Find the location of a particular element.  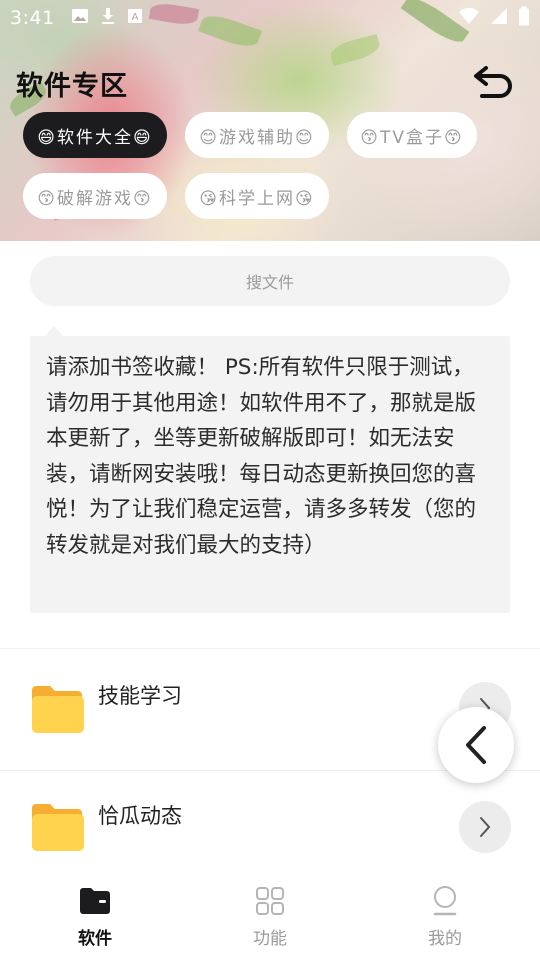

back-button is located at coordinates (494, 82).